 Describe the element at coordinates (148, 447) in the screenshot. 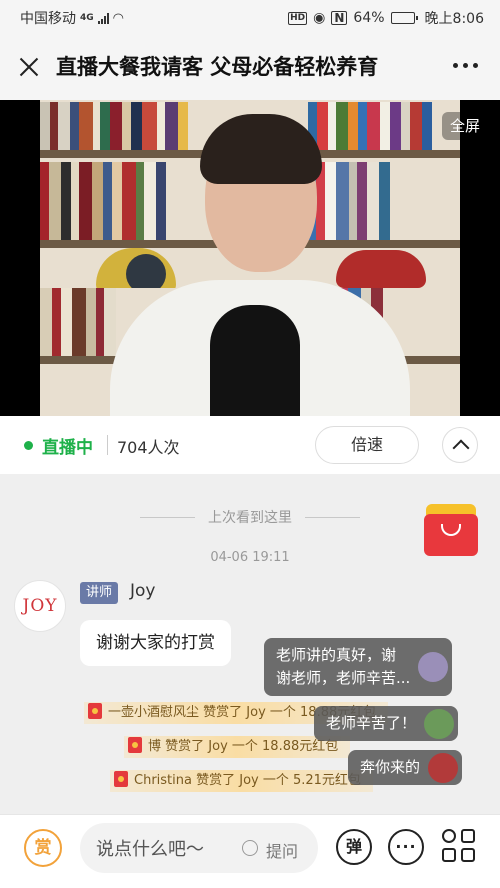

I see `viewer-count: 704人次` at that location.